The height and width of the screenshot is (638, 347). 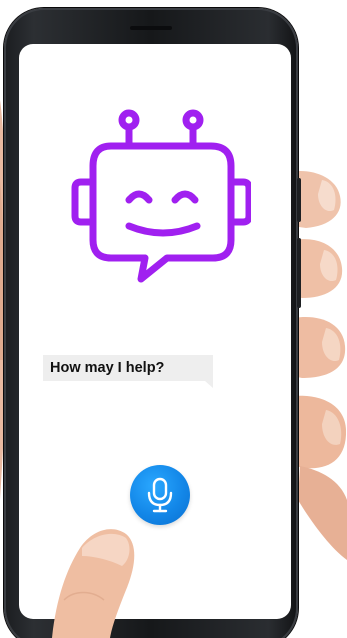 I want to click on power-button, so click(x=299, y=273).